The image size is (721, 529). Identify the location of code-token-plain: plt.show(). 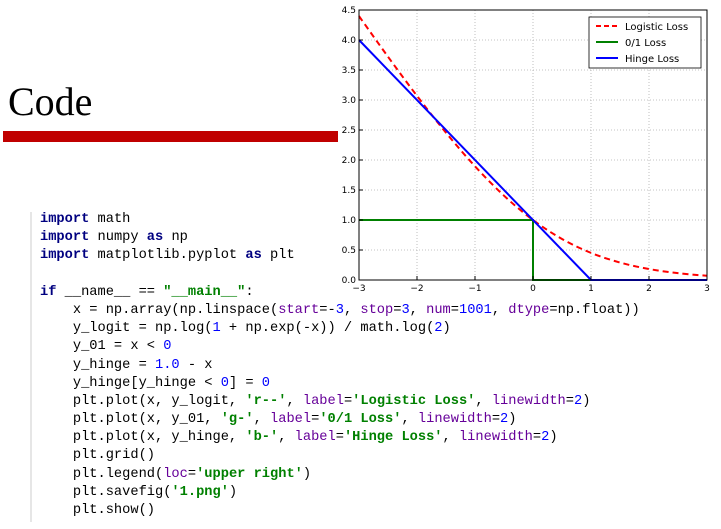
(97, 510).